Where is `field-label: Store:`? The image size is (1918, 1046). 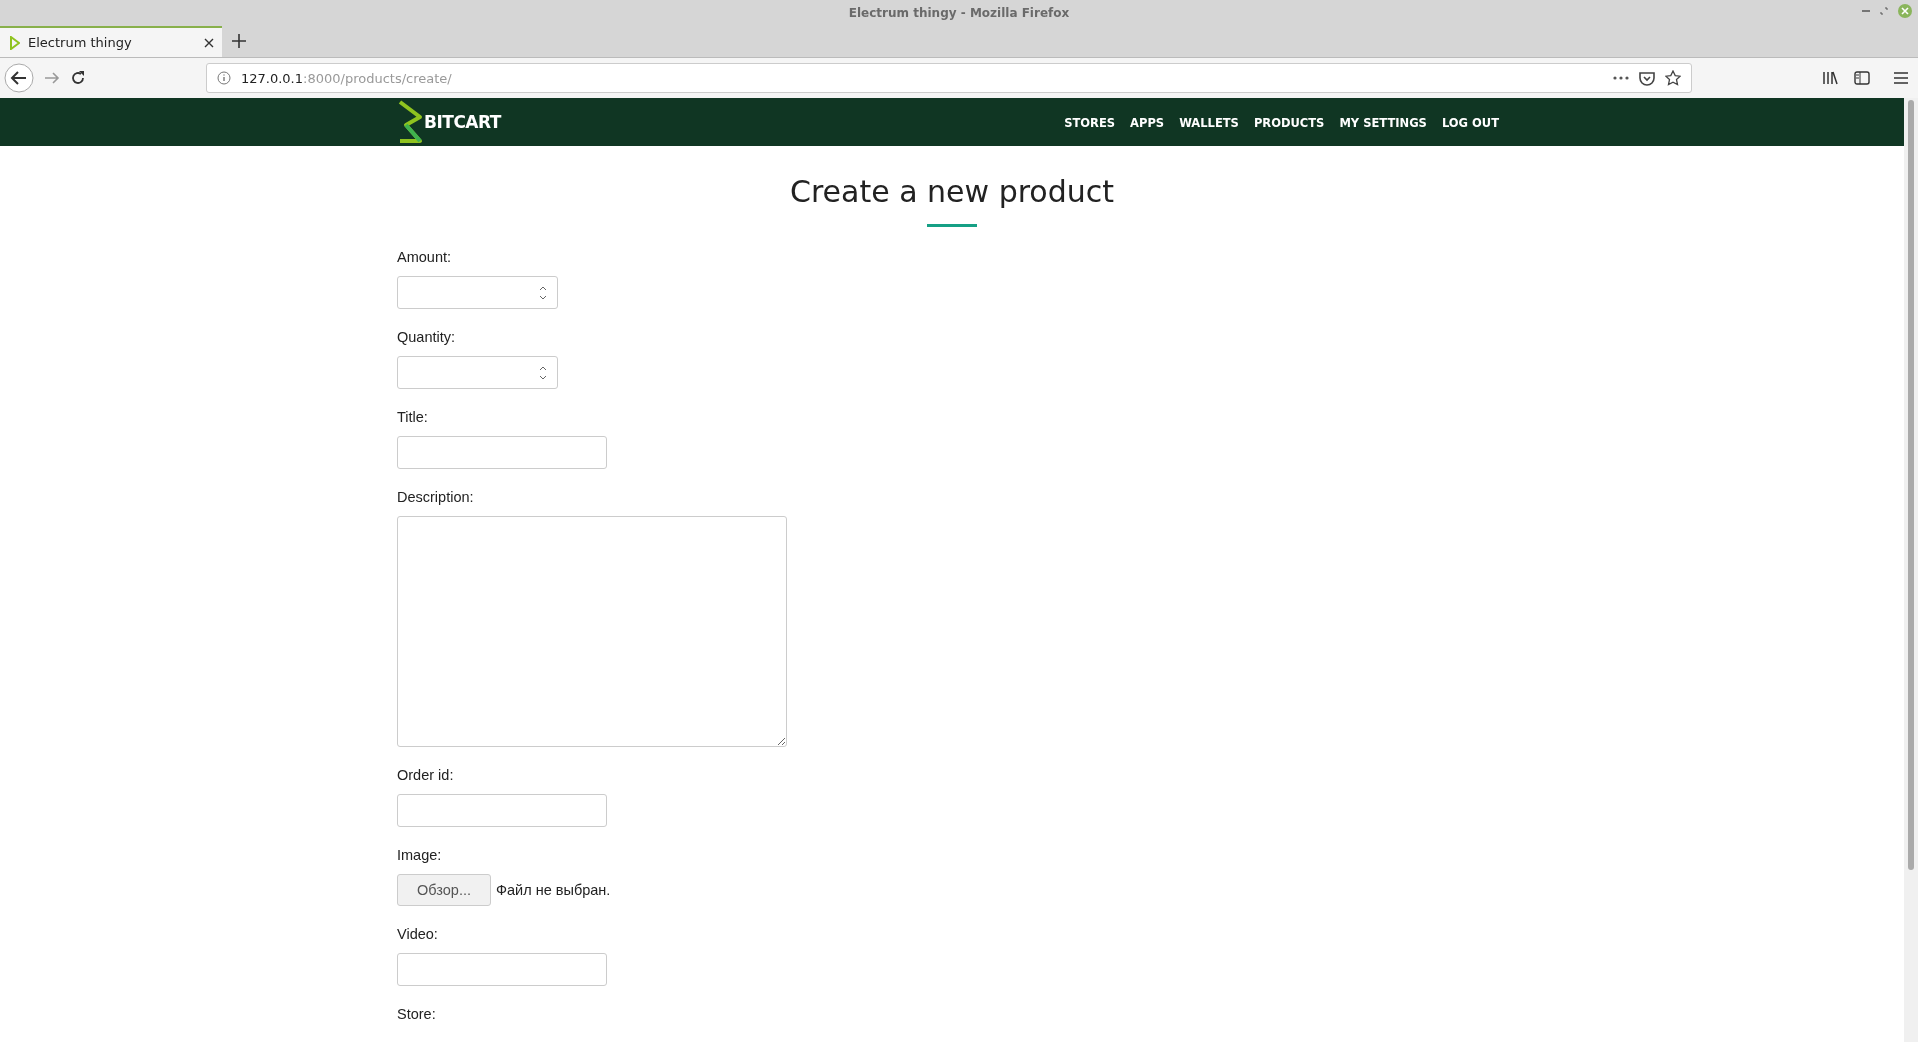 field-label: Store: is located at coordinates (417, 1014).